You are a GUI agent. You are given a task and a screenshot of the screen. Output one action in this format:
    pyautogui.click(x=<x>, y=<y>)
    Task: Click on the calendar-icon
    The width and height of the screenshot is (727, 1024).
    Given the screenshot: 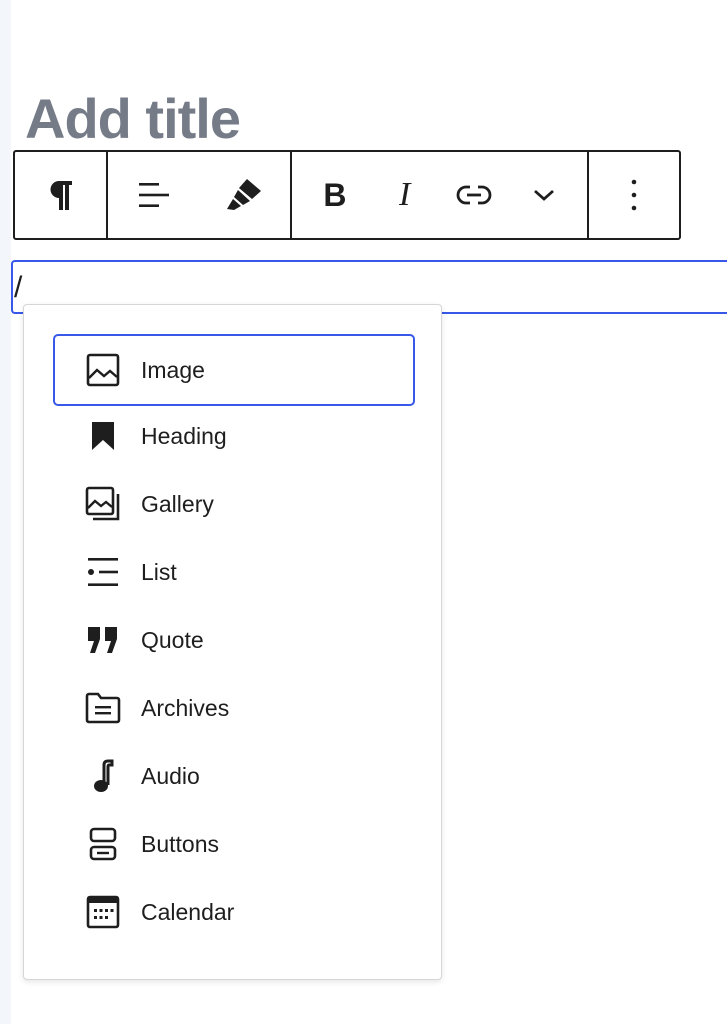 What is the action you would take?
    pyautogui.click(x=103, y=912)
    